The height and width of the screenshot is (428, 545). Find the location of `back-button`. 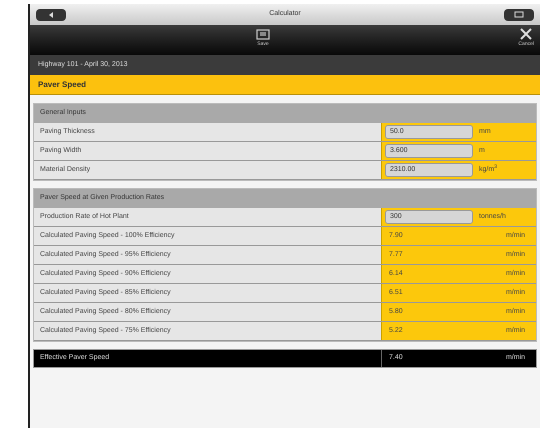

back-button is located at coordinates (51, 14).